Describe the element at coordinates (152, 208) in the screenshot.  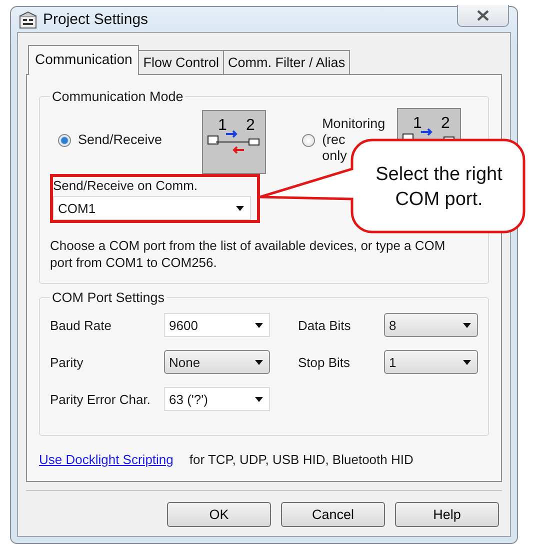
I see `port-combo: COM1` at that location.